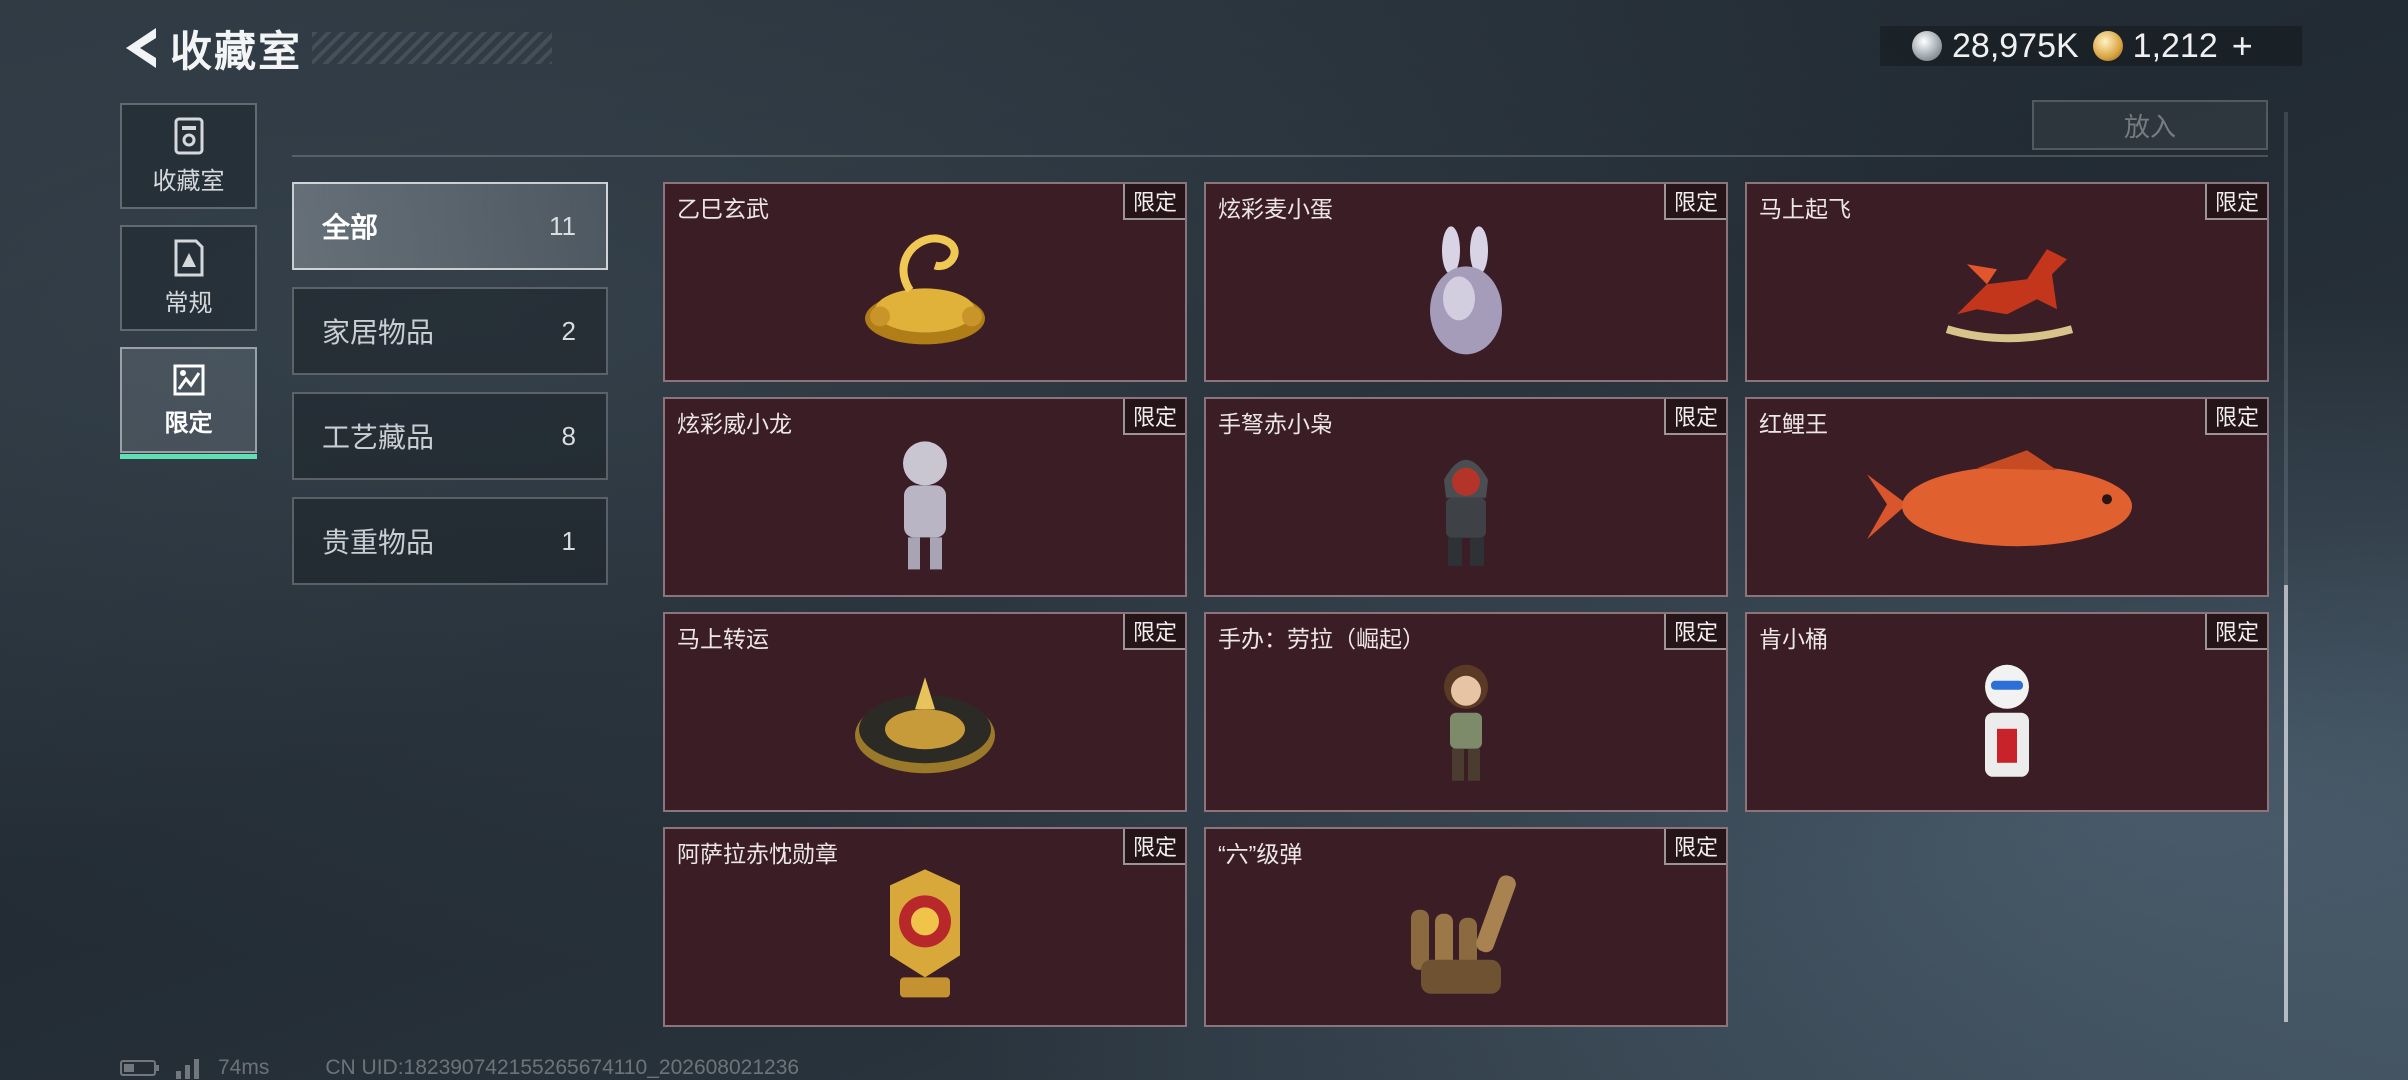  What do you see at coordinates (139, 1068) in the screenshot?
I see `battery-icon` at bounding box center [139, 1068].